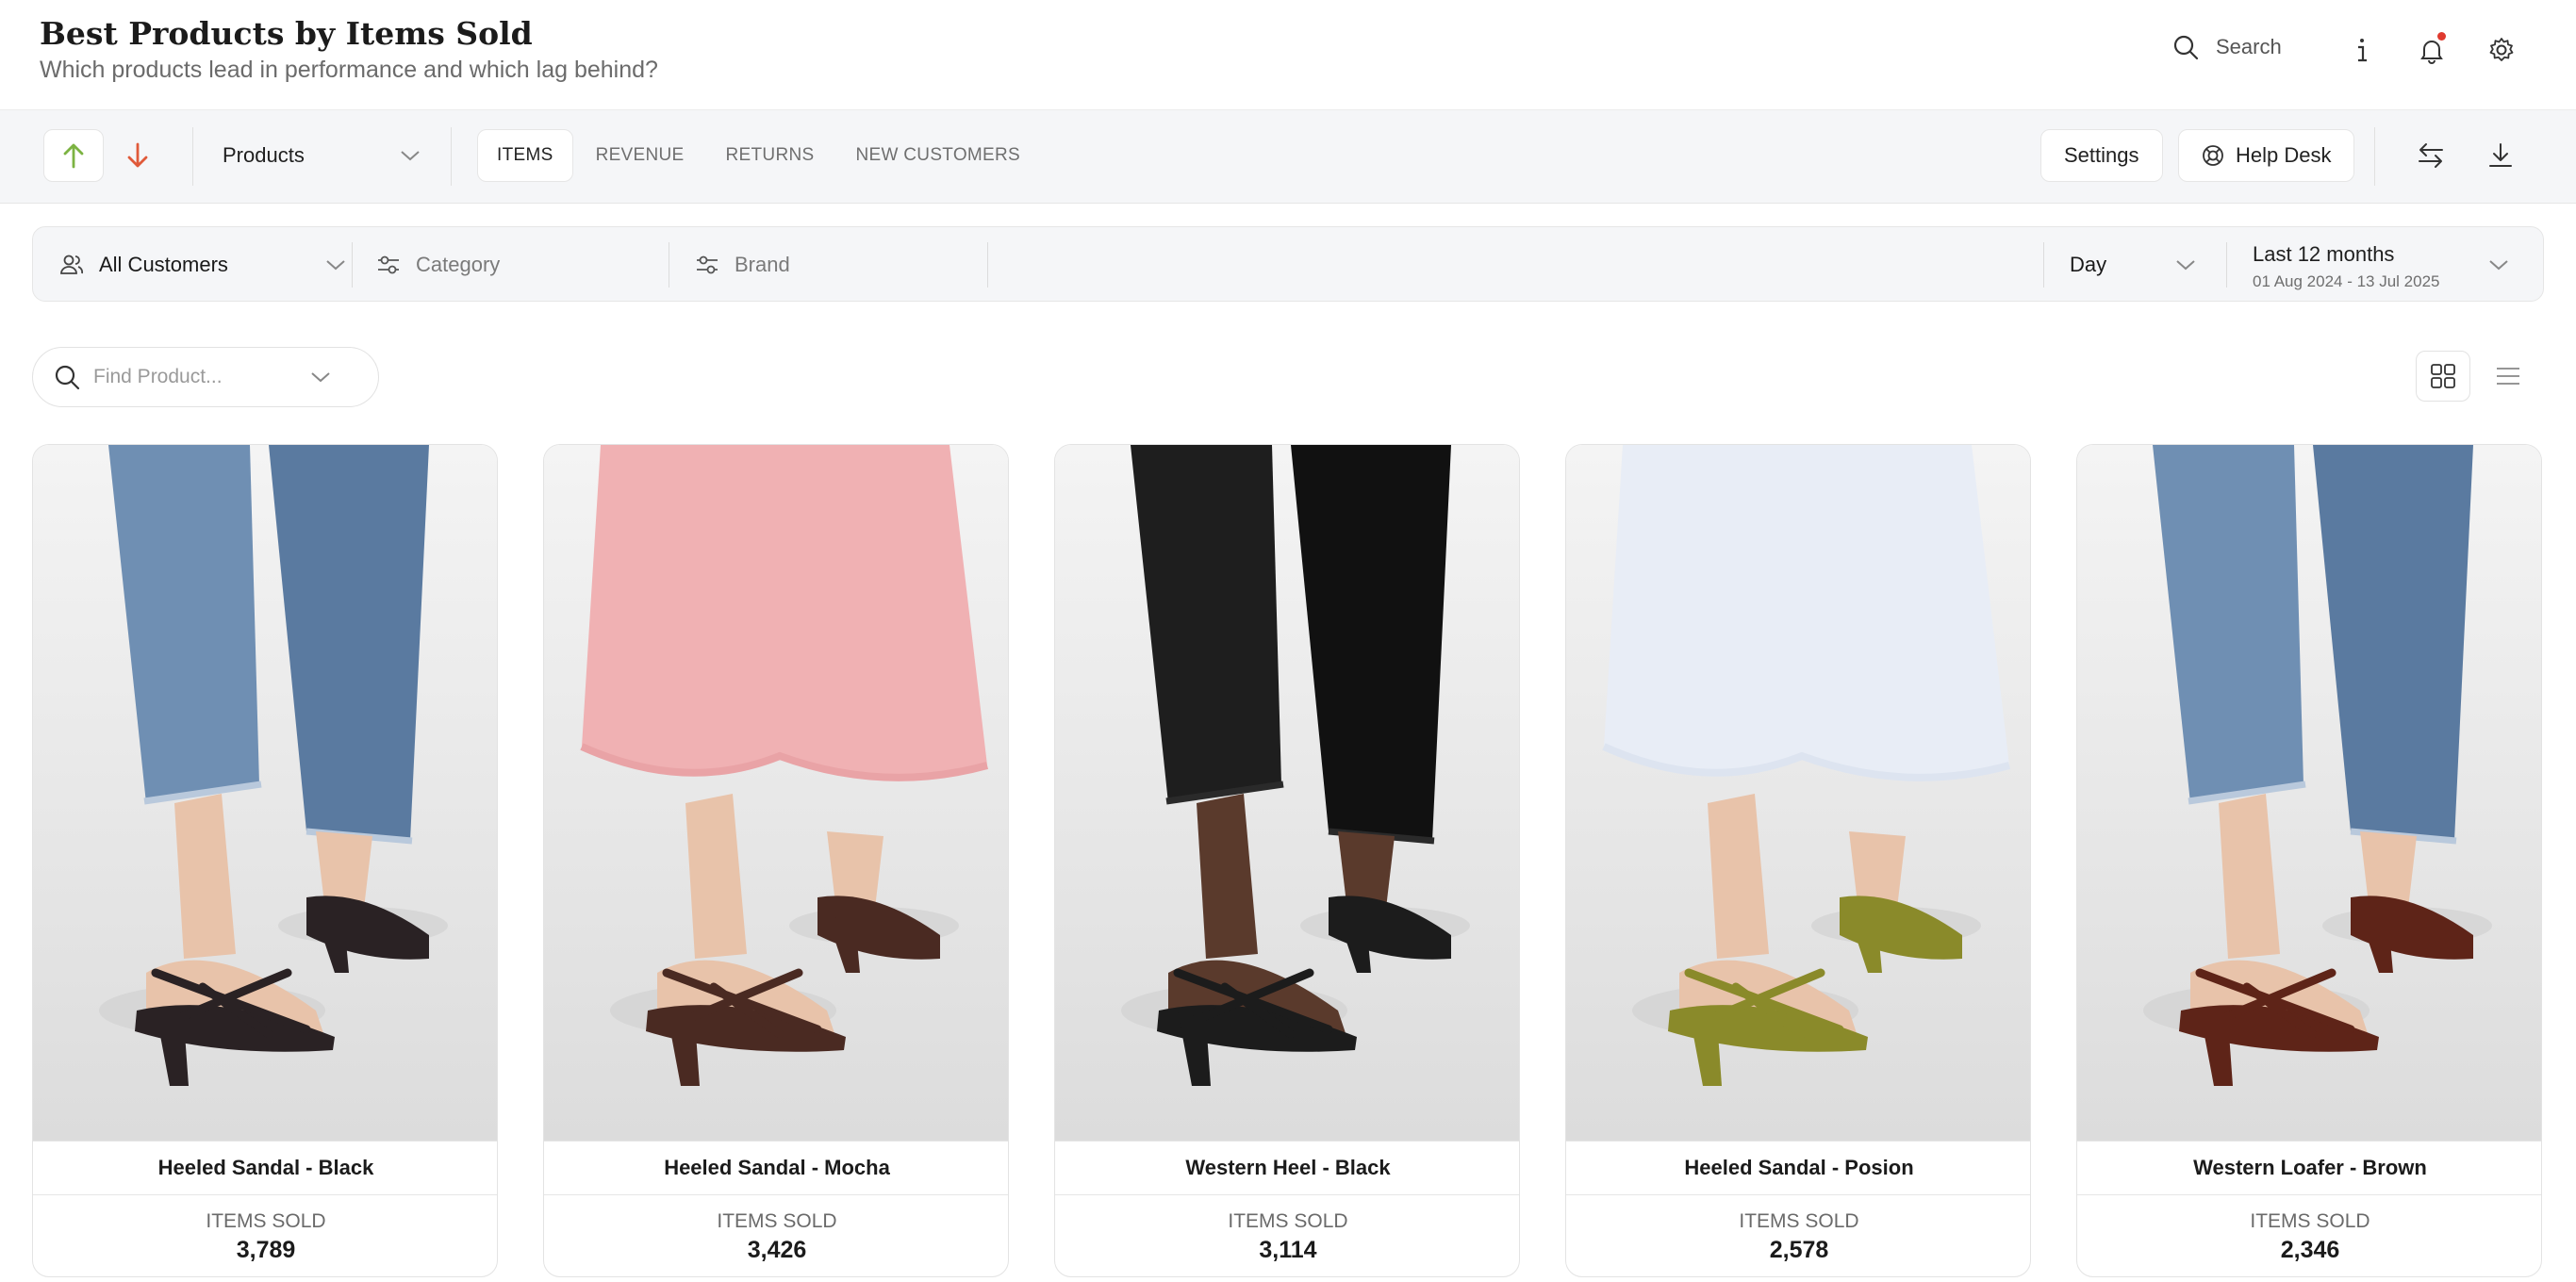  I want to click on metric-value: 2,578, so click(1799, 1250).